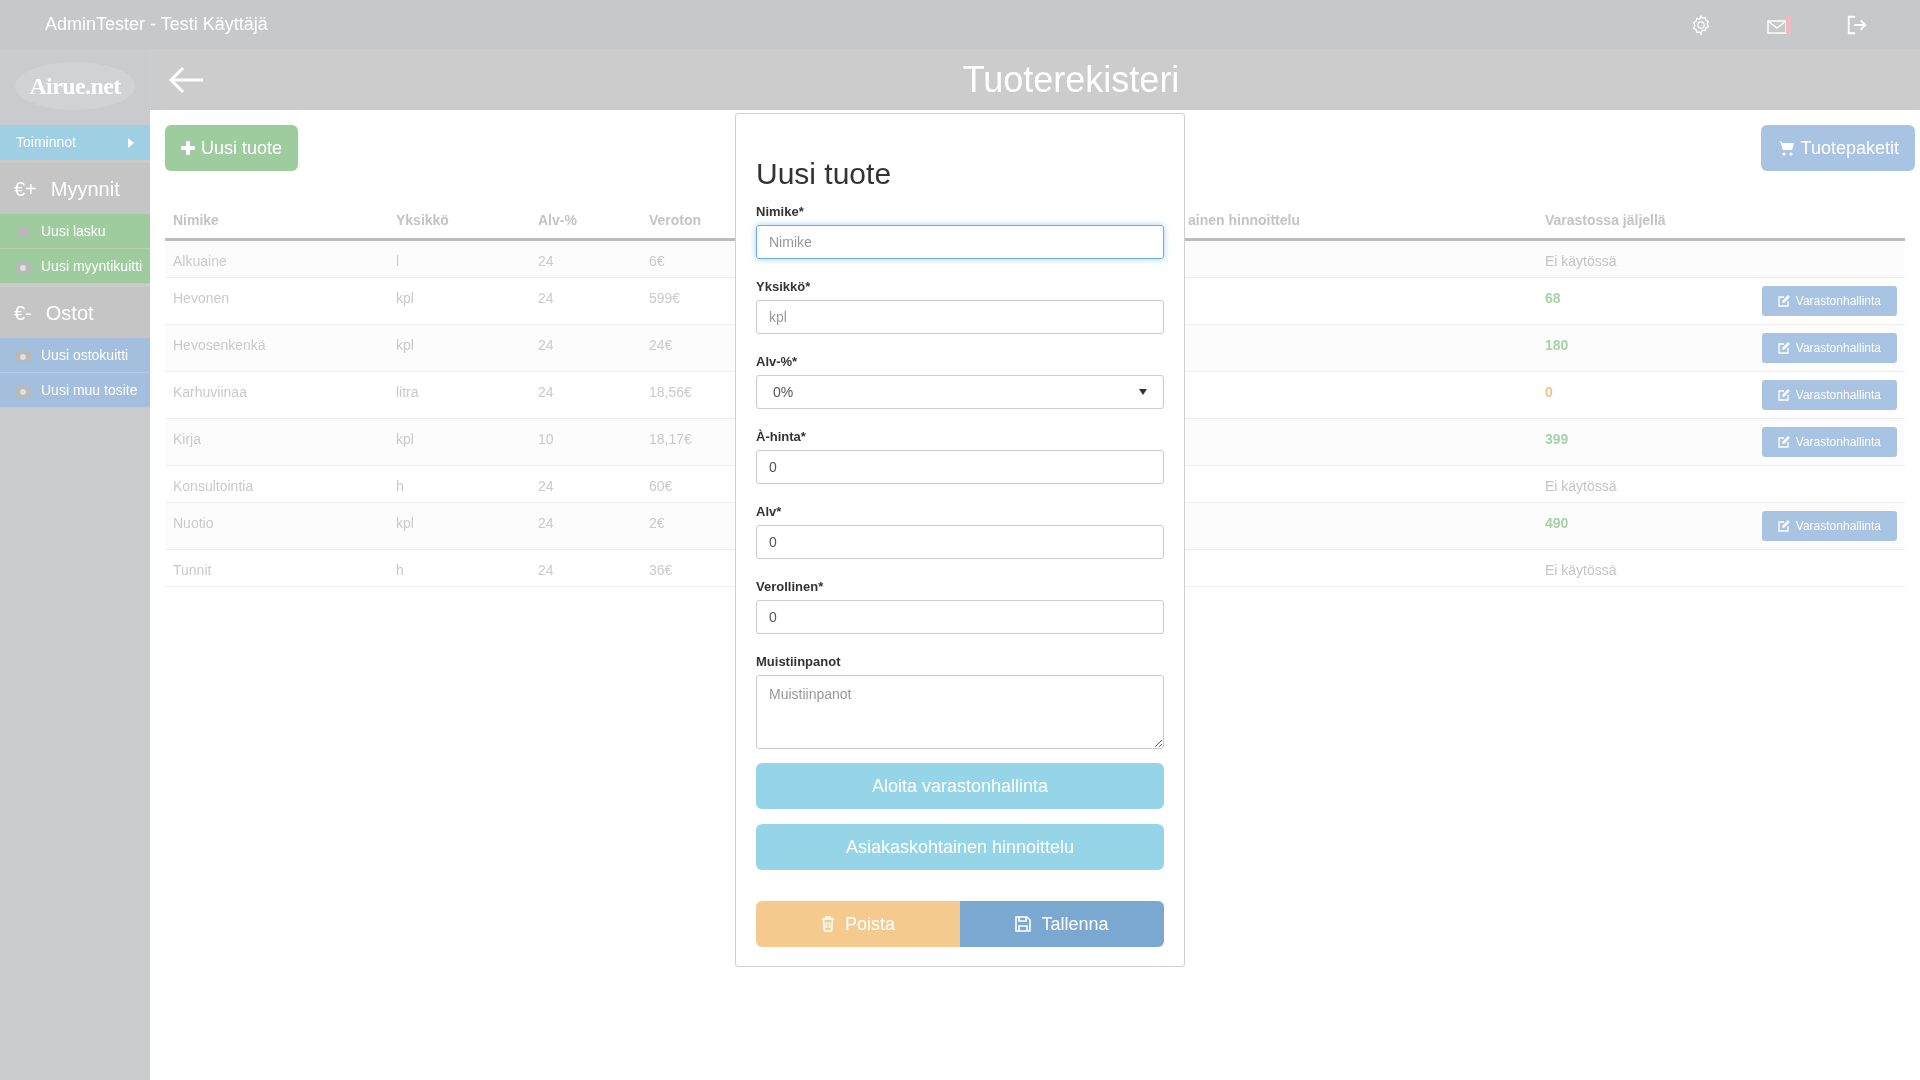 This screenshot has height=1080, width=1920. I want to click on column-header: Alv-%, so click(557, 220).